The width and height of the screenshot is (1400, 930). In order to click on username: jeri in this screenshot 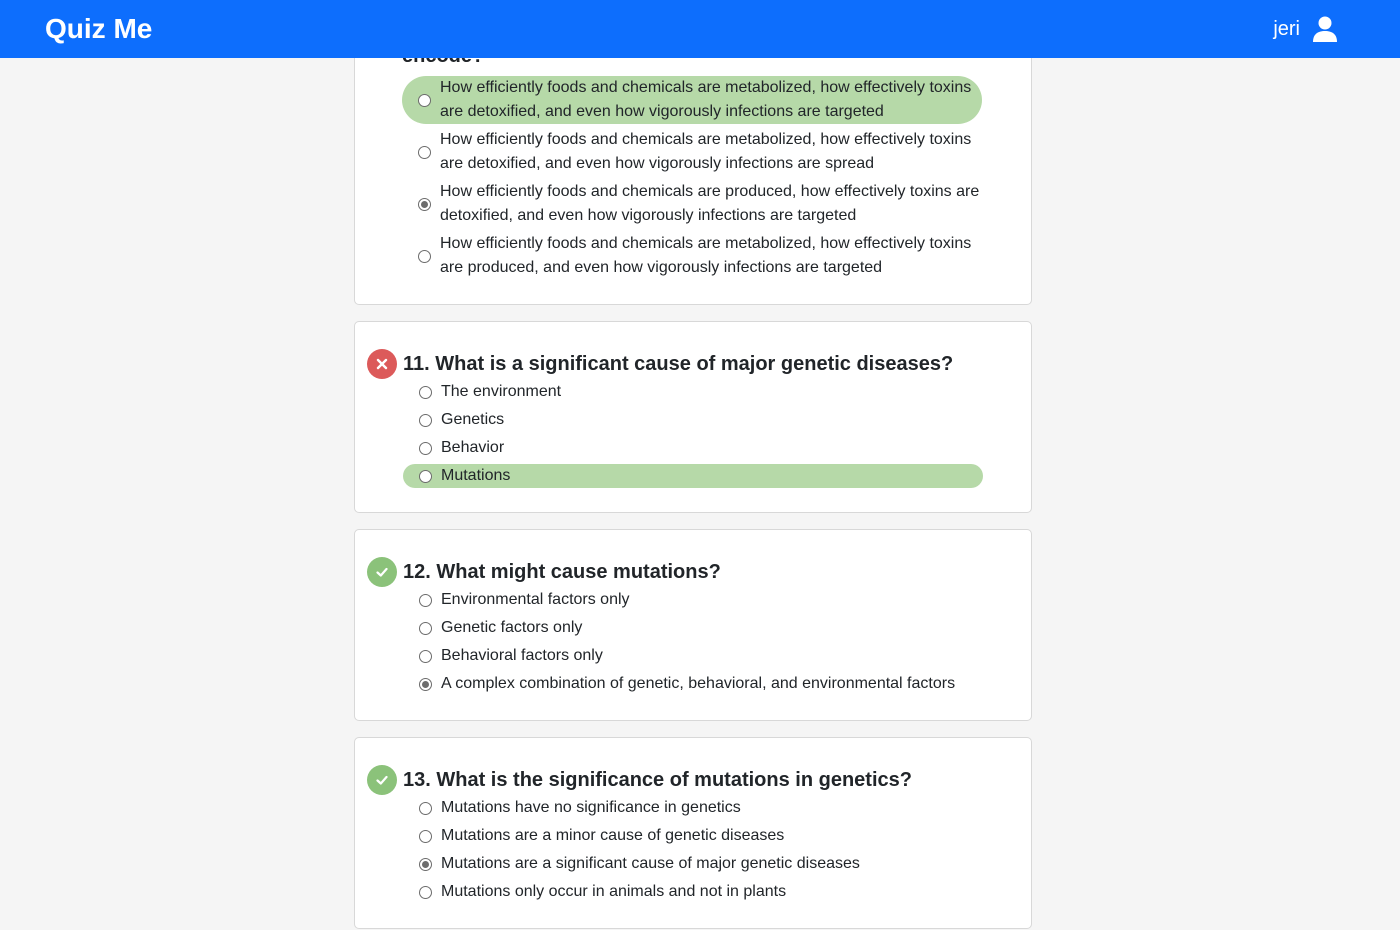, I will do `click(1286, 28)`.